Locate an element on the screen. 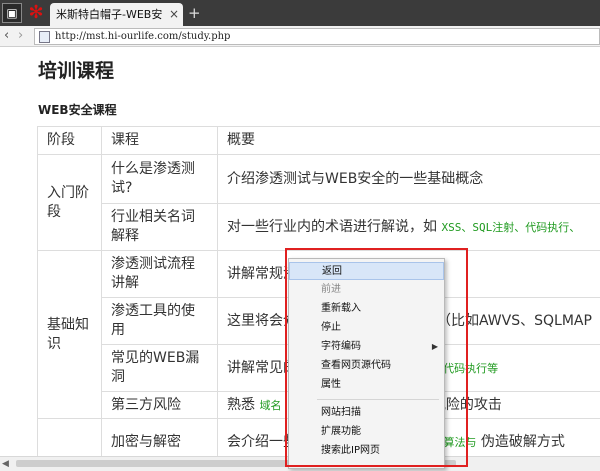 Image resolution: width=600 pixels, height=471 pixels. column-header: 概要 is located at coordinates (409, 141).